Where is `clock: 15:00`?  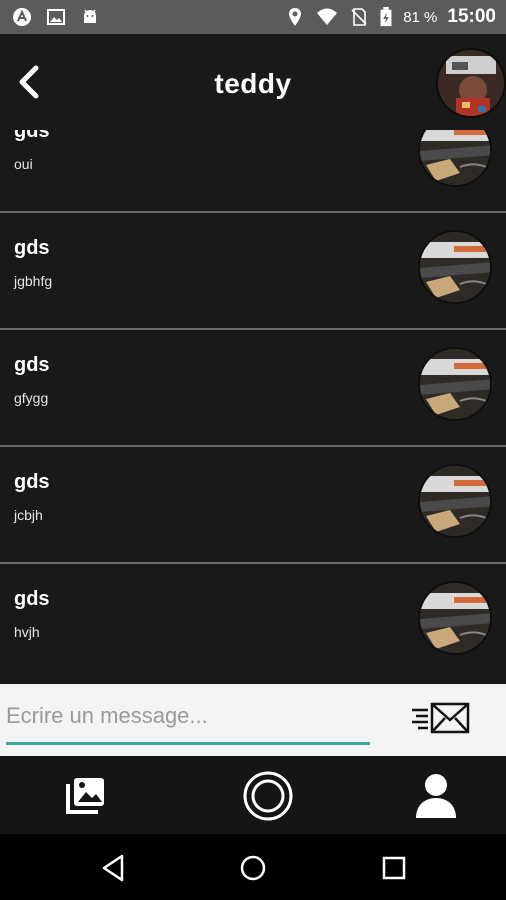
clock: 15:00 is located at coordinates (471, 16).